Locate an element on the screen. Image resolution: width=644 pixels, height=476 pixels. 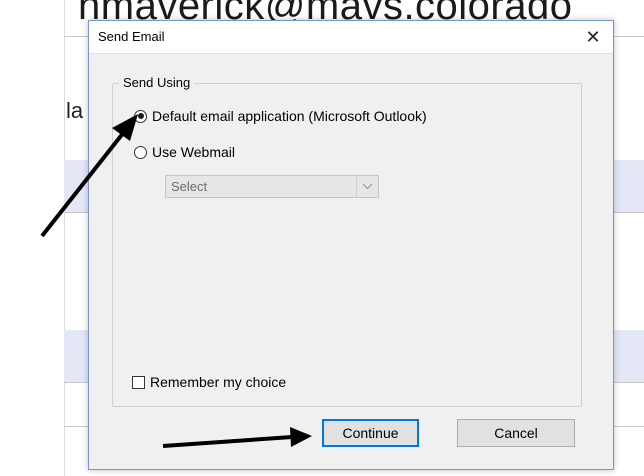
dialog-title: Send Email is located at coordinates (131, 36).